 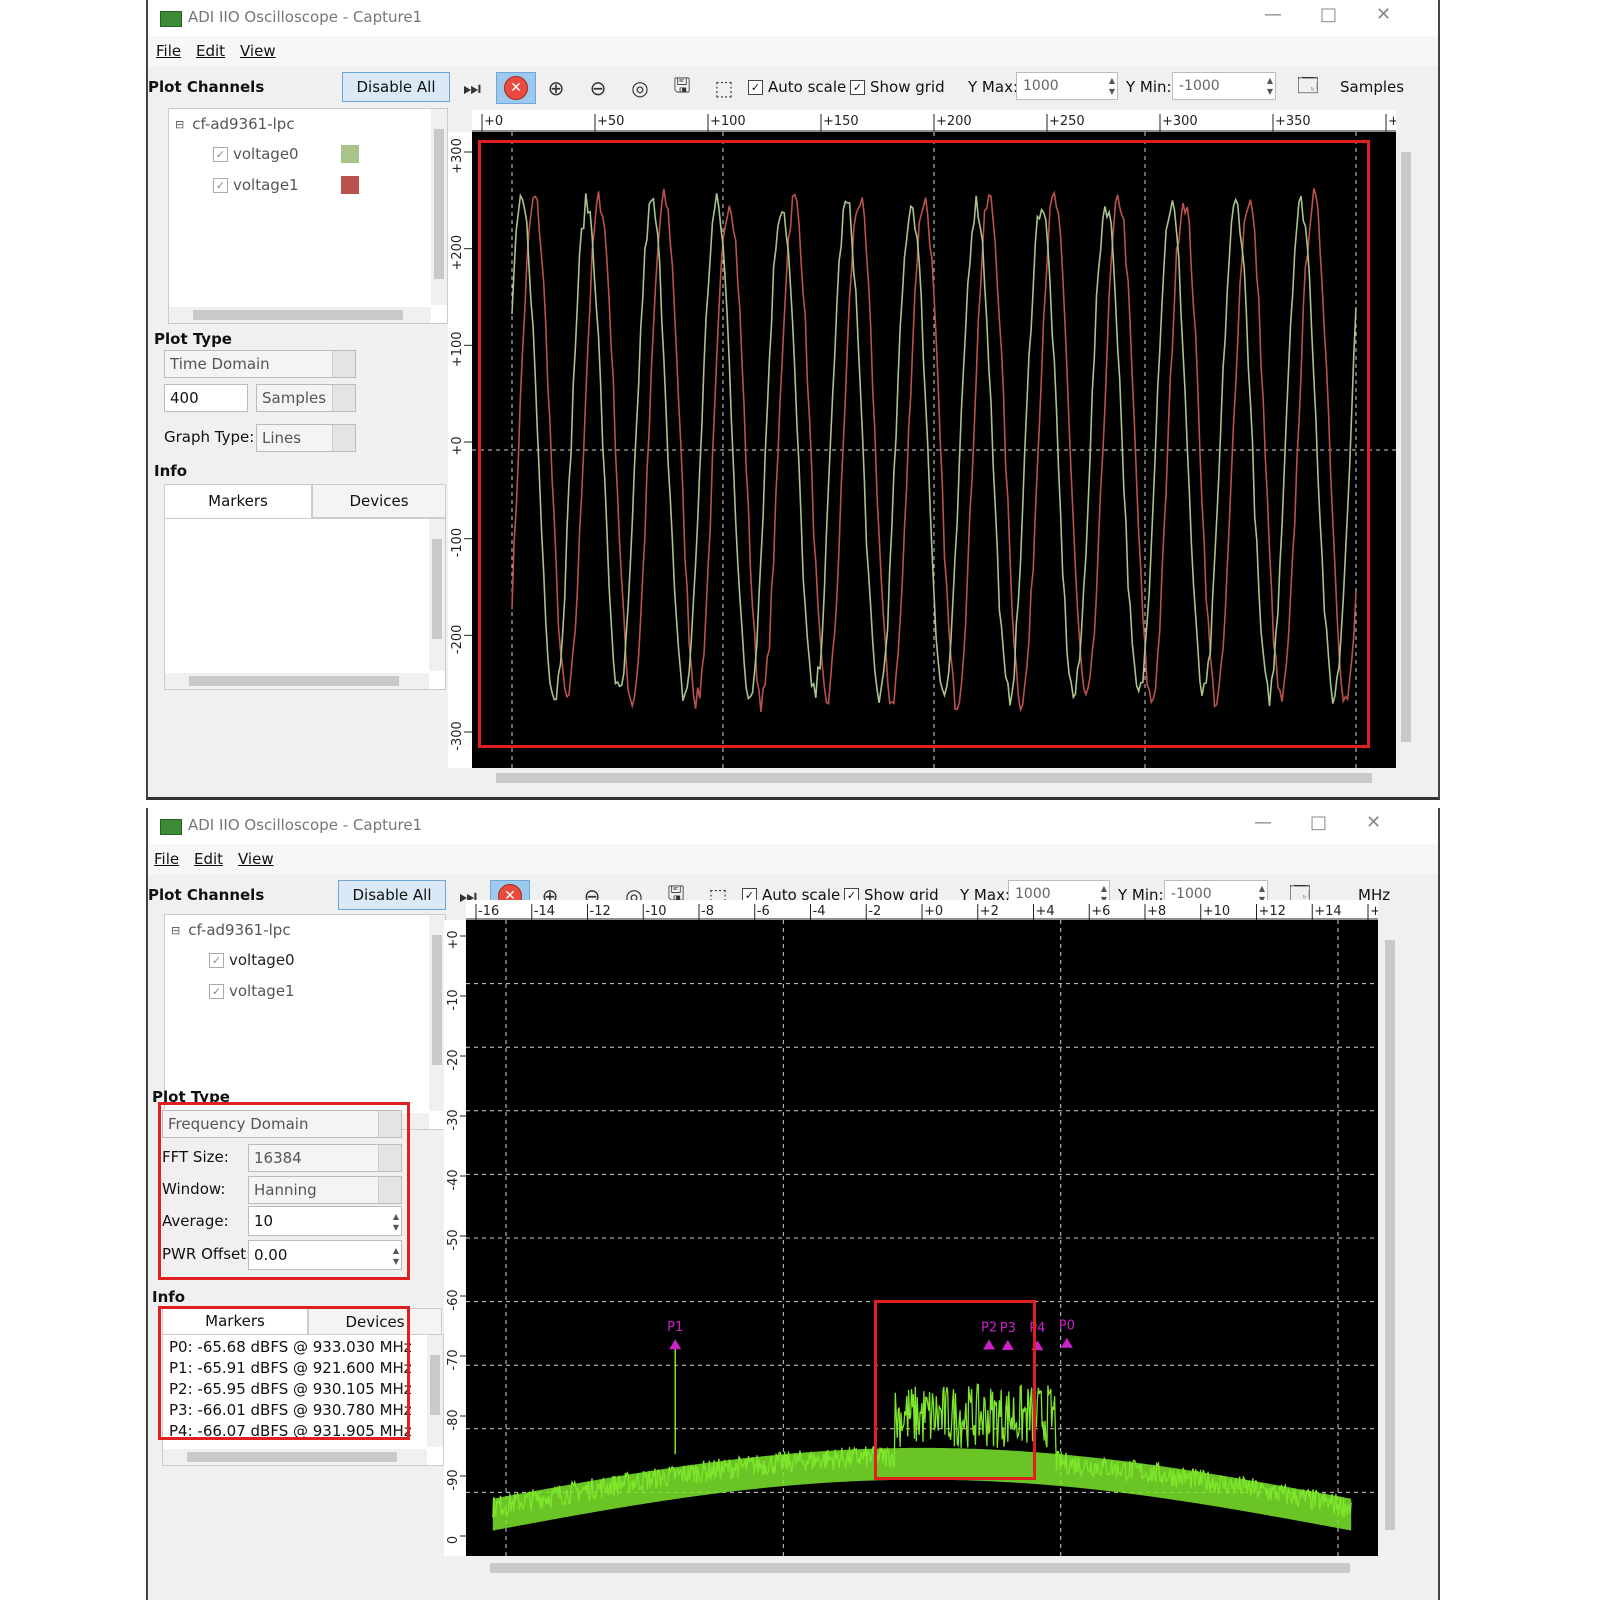 I want to click on average-value: 10, so click(x=264, y=1221).